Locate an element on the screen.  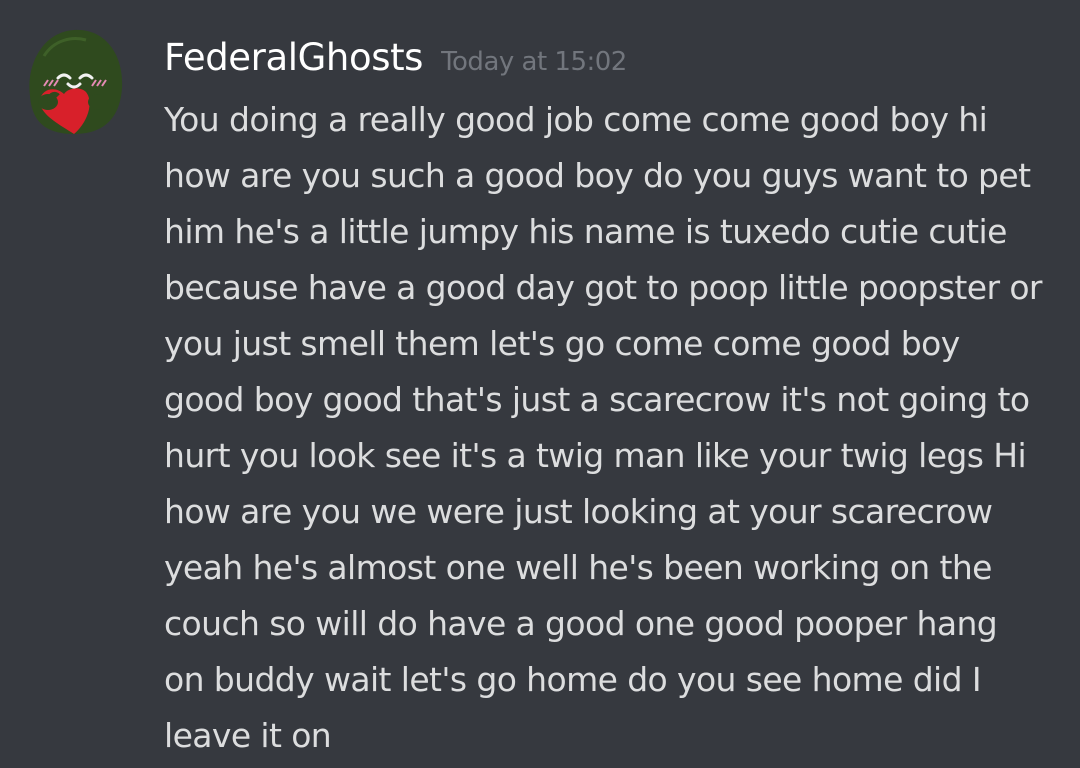
green-blob-holding-heart-avatar-icon is located at coordinates (76, 81).